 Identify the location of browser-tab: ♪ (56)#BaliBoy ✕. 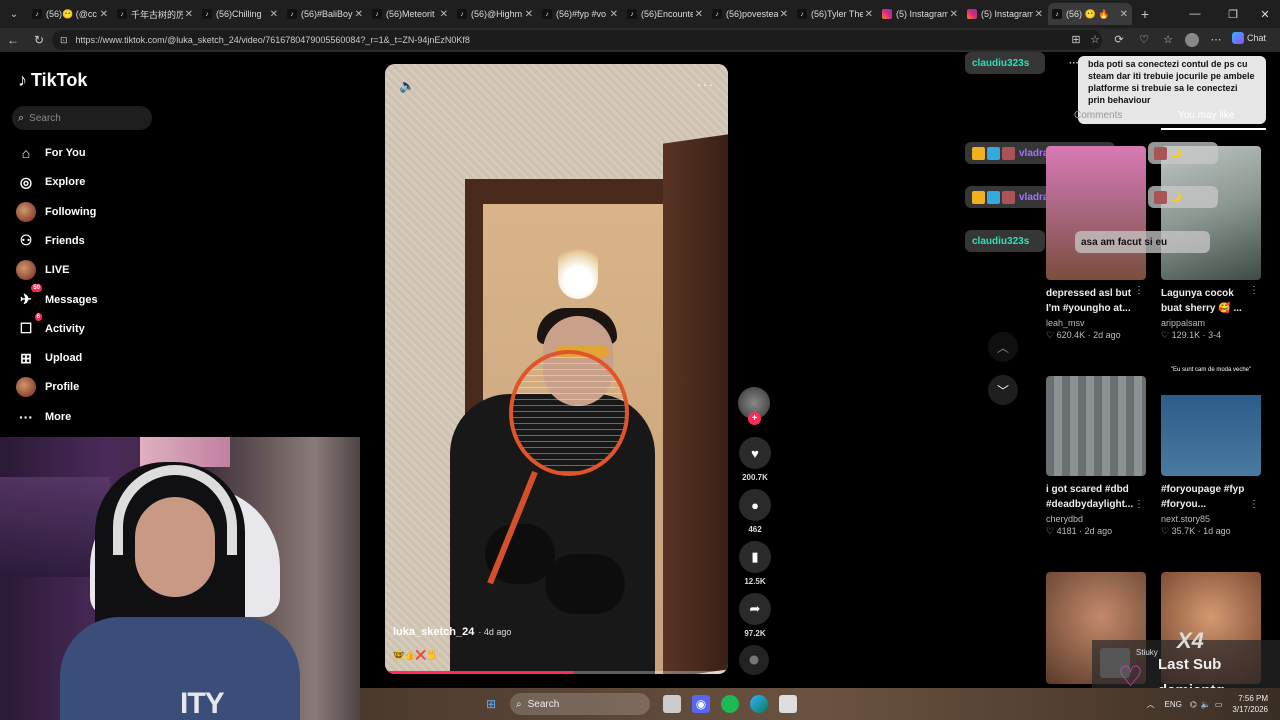
(325, 14).